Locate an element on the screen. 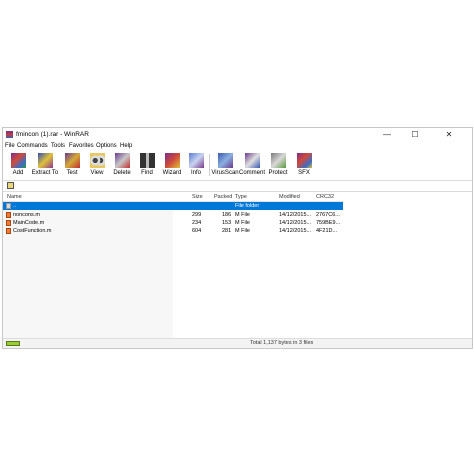  column-name: Name is located at coordinates (14, 197).